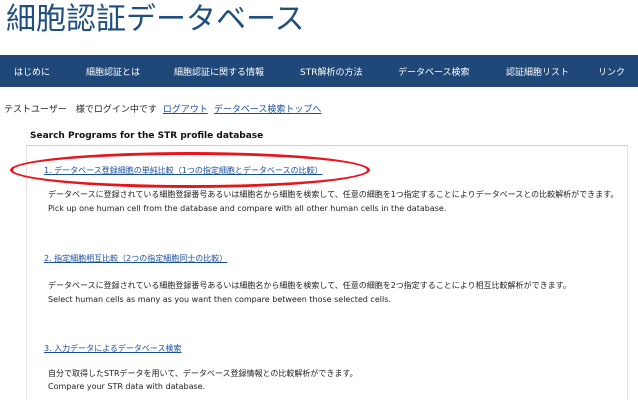 The image size is (638, 400). I want to click on program-link-input-search: 3. 入力データによるデータベース検索, so click(113, 348).